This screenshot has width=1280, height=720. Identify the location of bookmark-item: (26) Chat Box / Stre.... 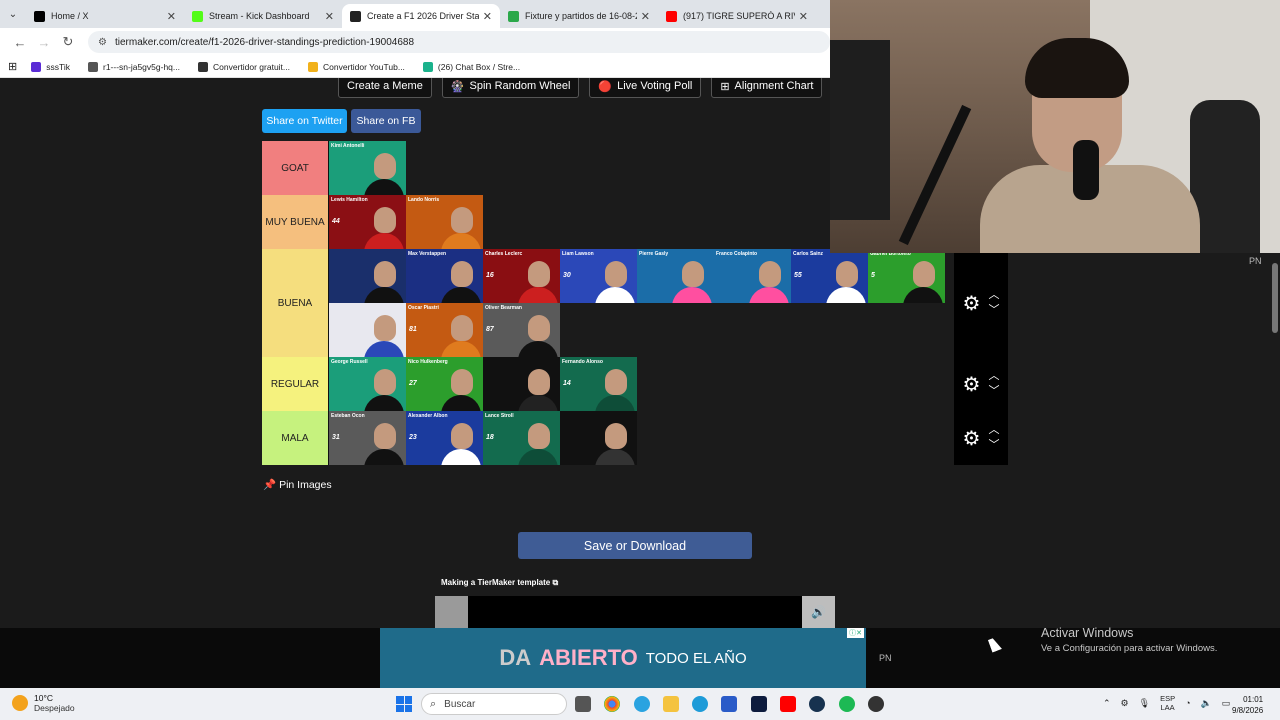
(471, 66).